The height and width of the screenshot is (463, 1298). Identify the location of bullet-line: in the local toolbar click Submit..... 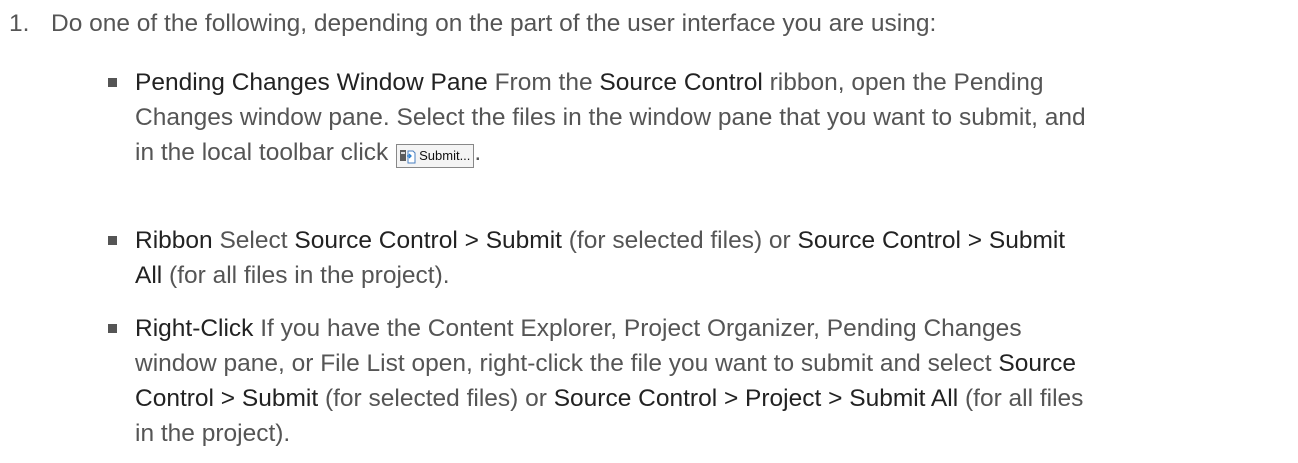
(706, 152).